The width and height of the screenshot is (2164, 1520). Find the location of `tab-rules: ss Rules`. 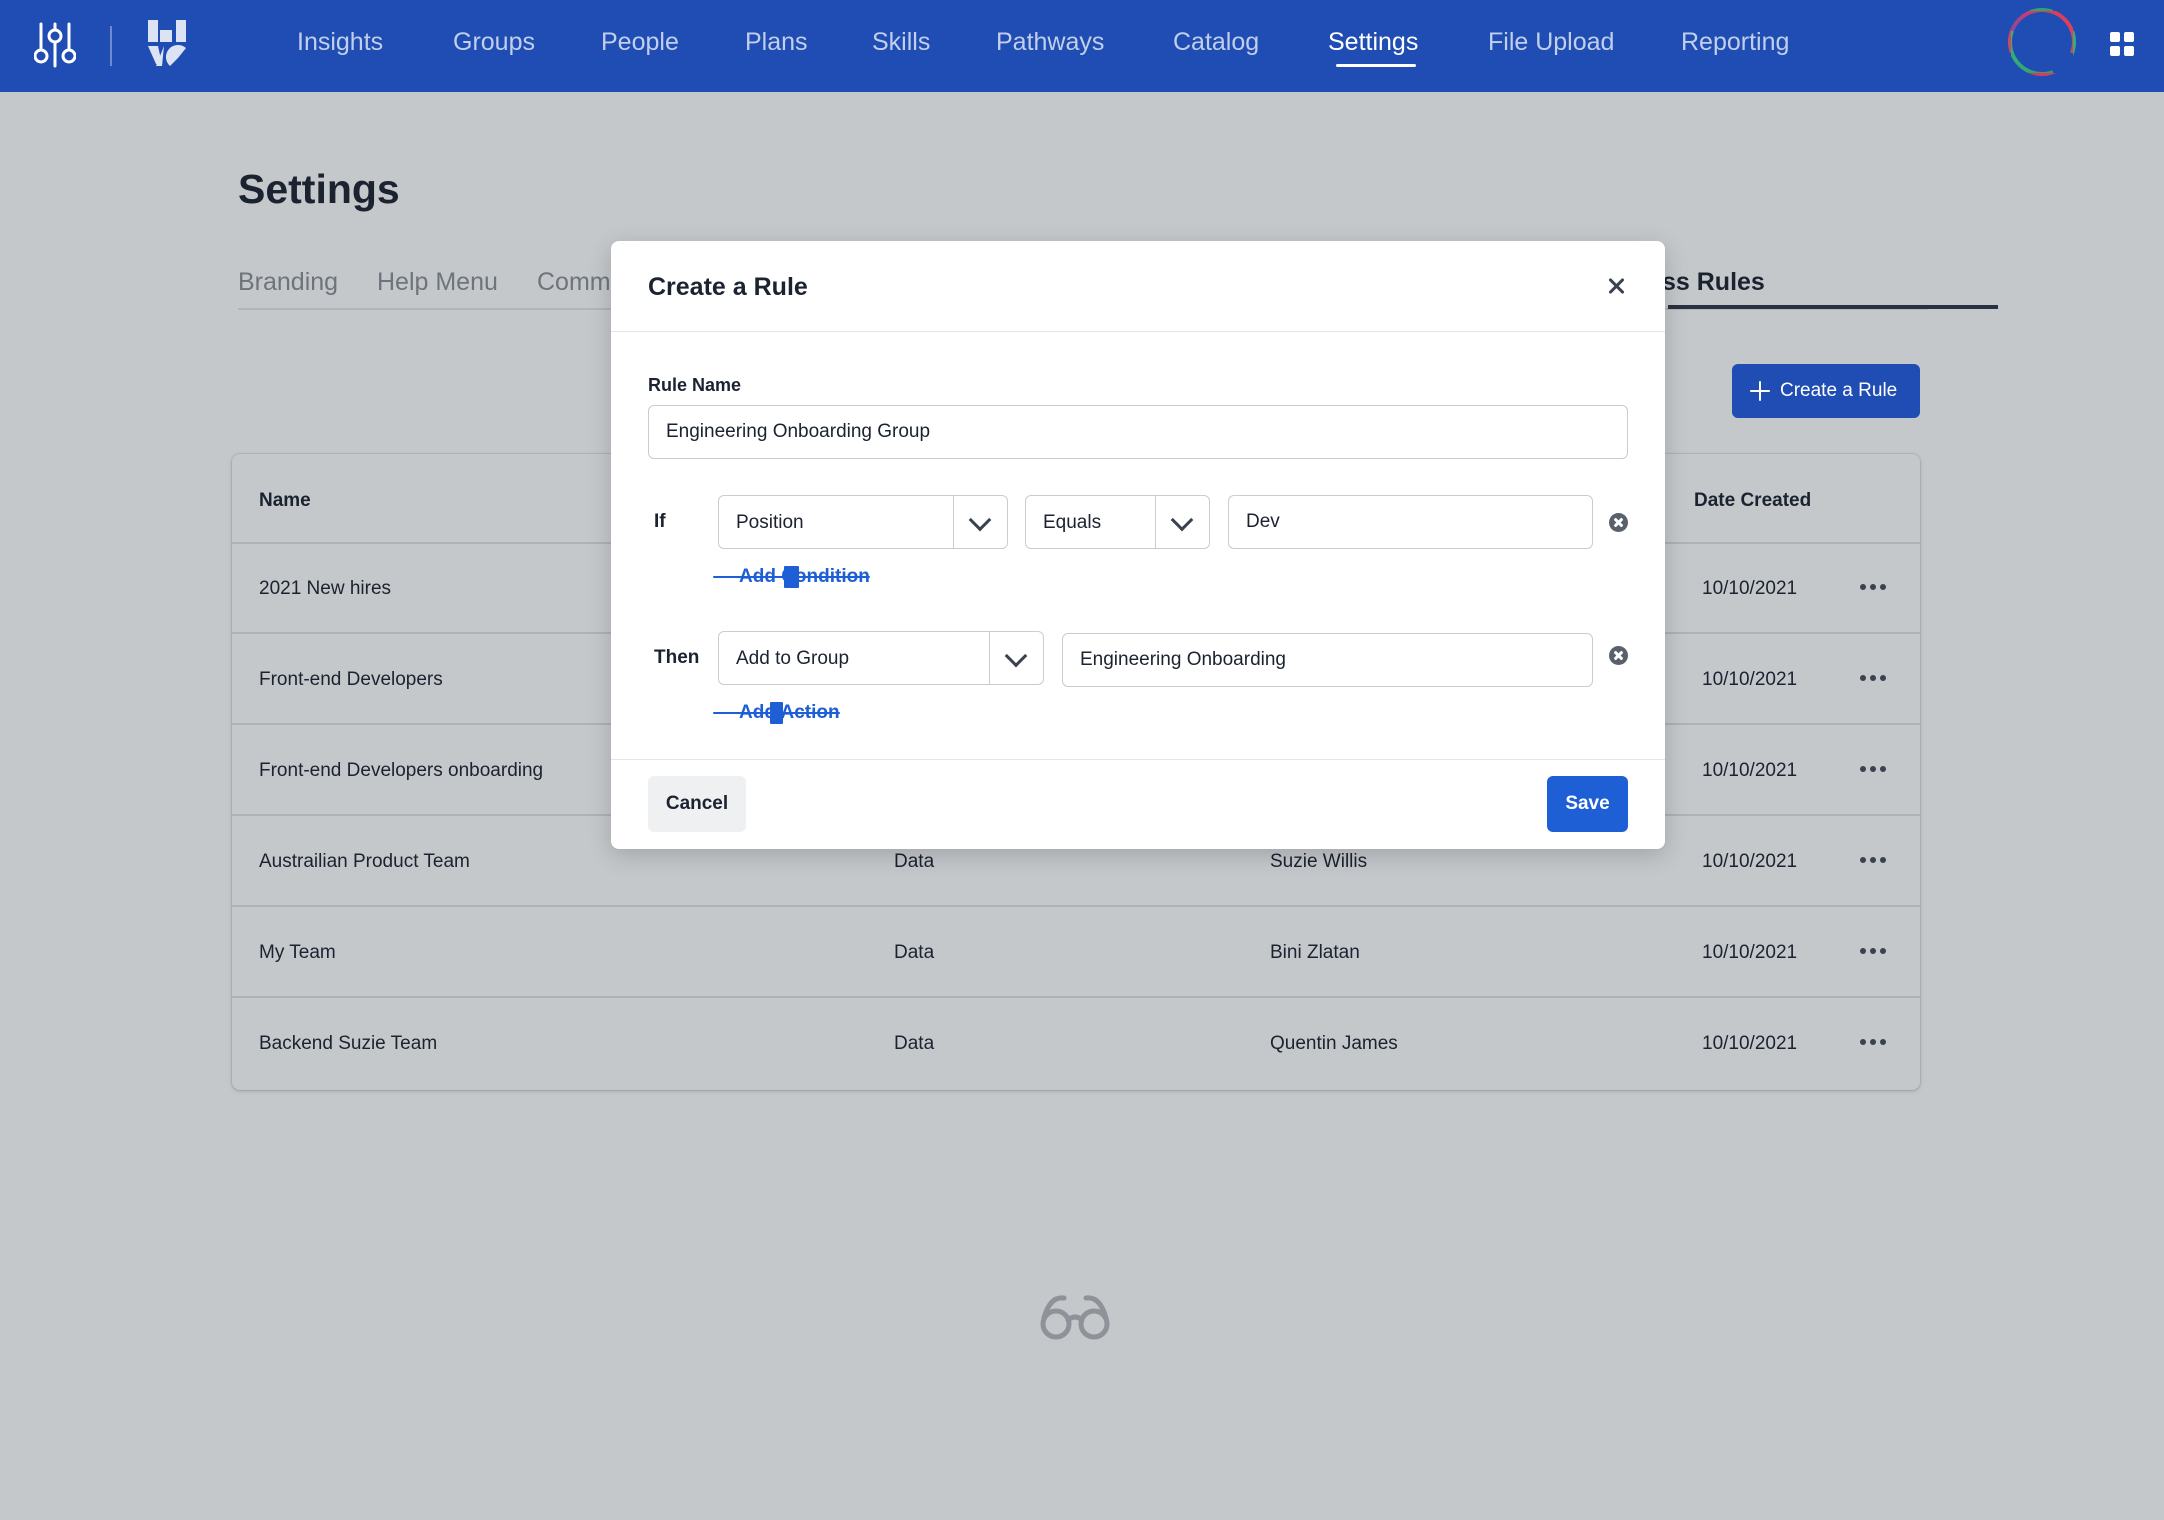

tab-rules: ss Rules is located at coordinates (1713, 282).